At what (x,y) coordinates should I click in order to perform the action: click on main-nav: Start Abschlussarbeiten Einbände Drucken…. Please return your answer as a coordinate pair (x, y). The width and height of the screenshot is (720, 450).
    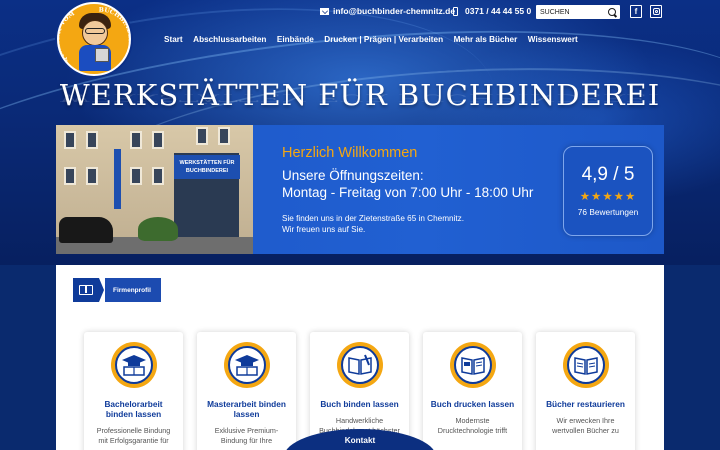
    Looking at the image, I should click on (376, 39).